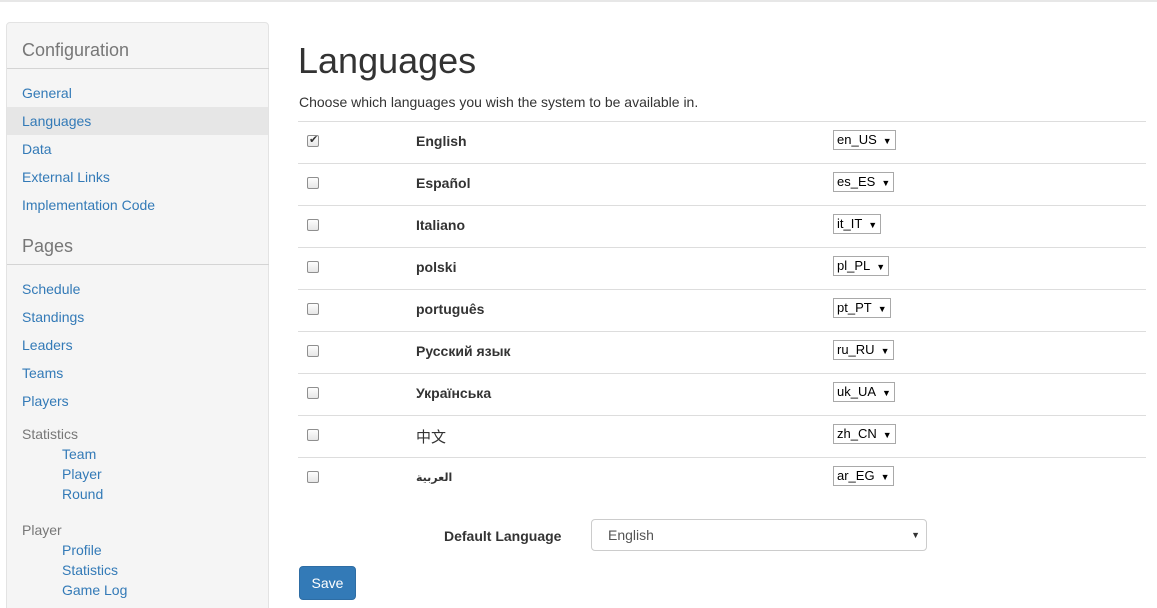 Image resolution: width=1157 pixels, height=608 pixels. Describe the element at coordinates (722, 478) in the screenshot. I see `table-row: العربية ar_EG ▼` at that location.